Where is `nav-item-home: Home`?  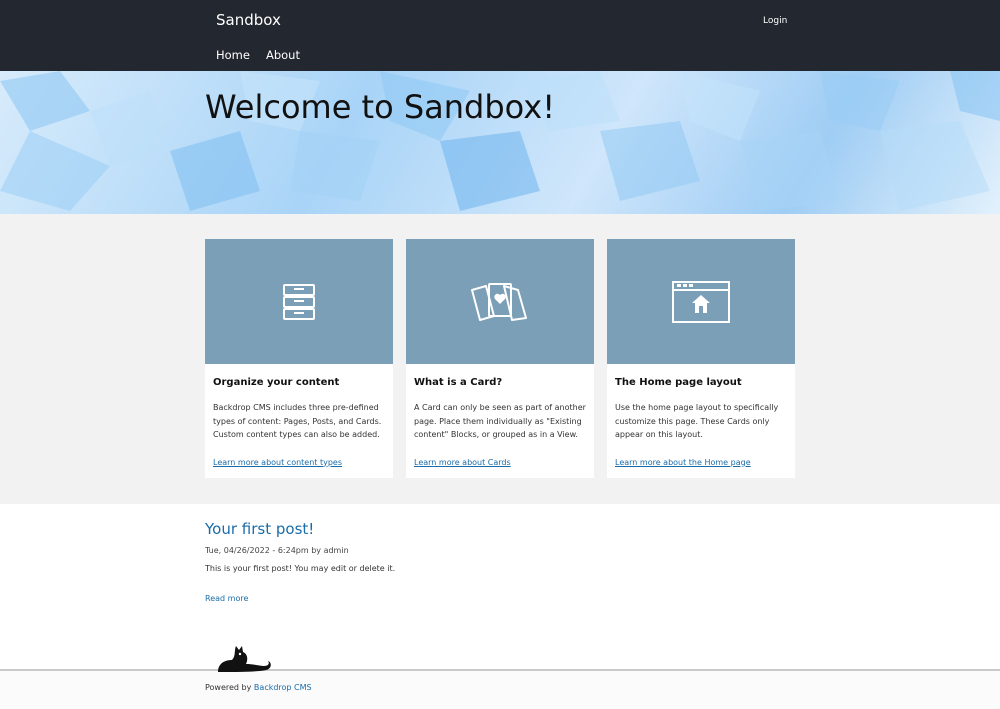
nav-item-home: Home is located at coordinates (233, 55).